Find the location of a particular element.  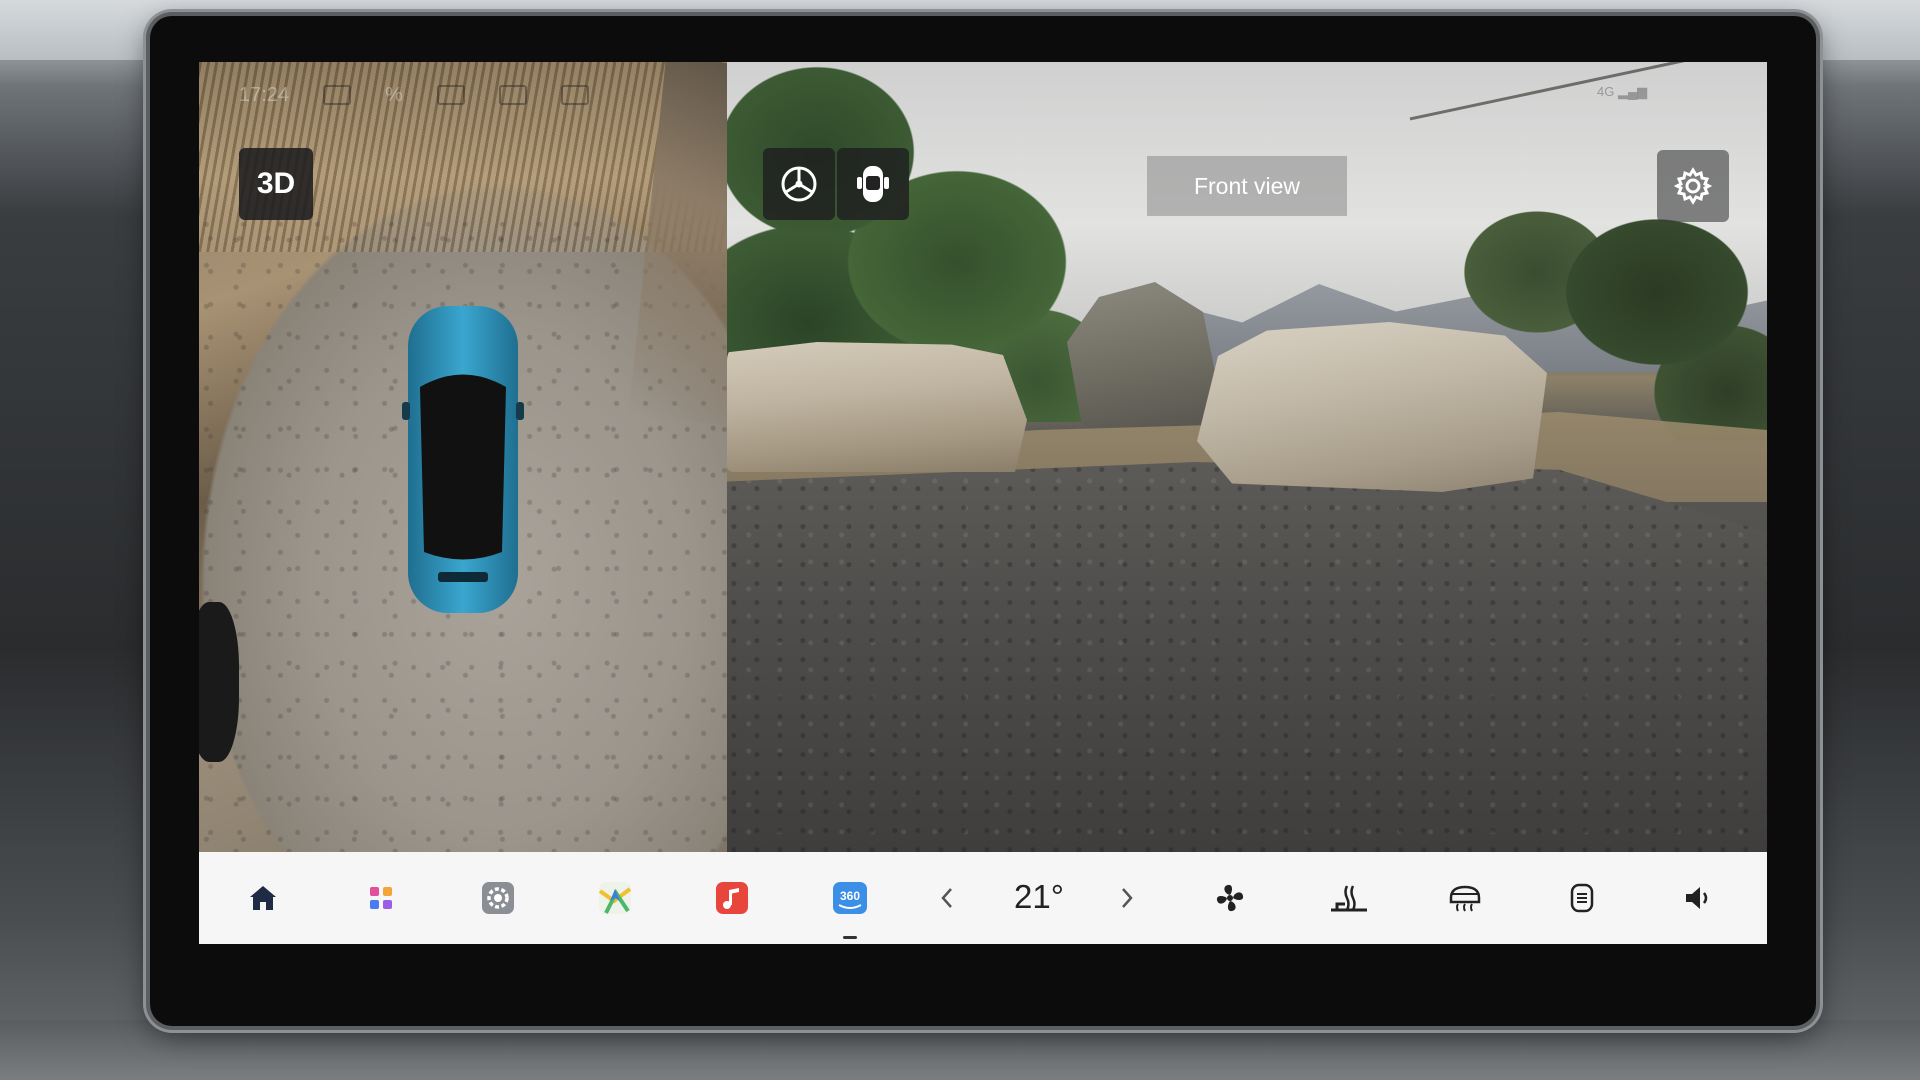

apps-button is located at coordinates (381, 898).